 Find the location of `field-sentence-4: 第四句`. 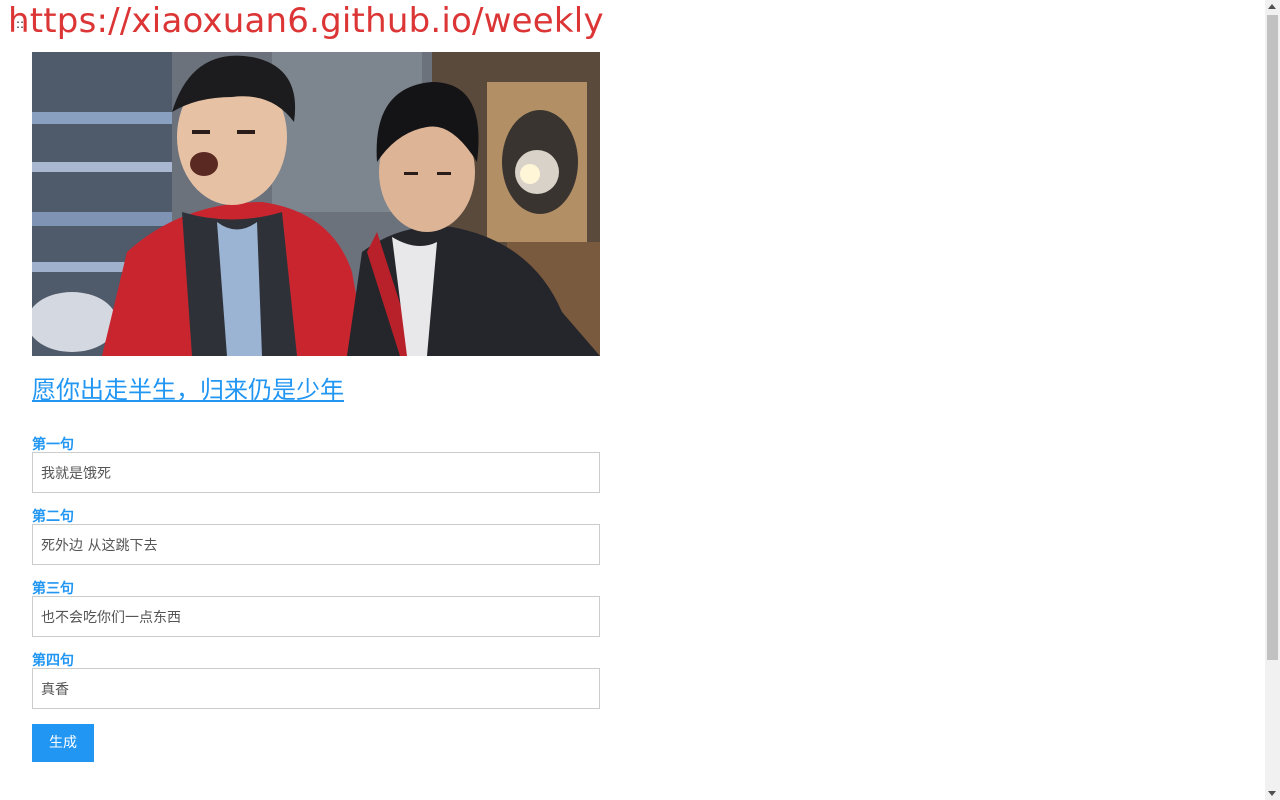

field-sentence-4: 第四句 is located at coordinates (316, 680).